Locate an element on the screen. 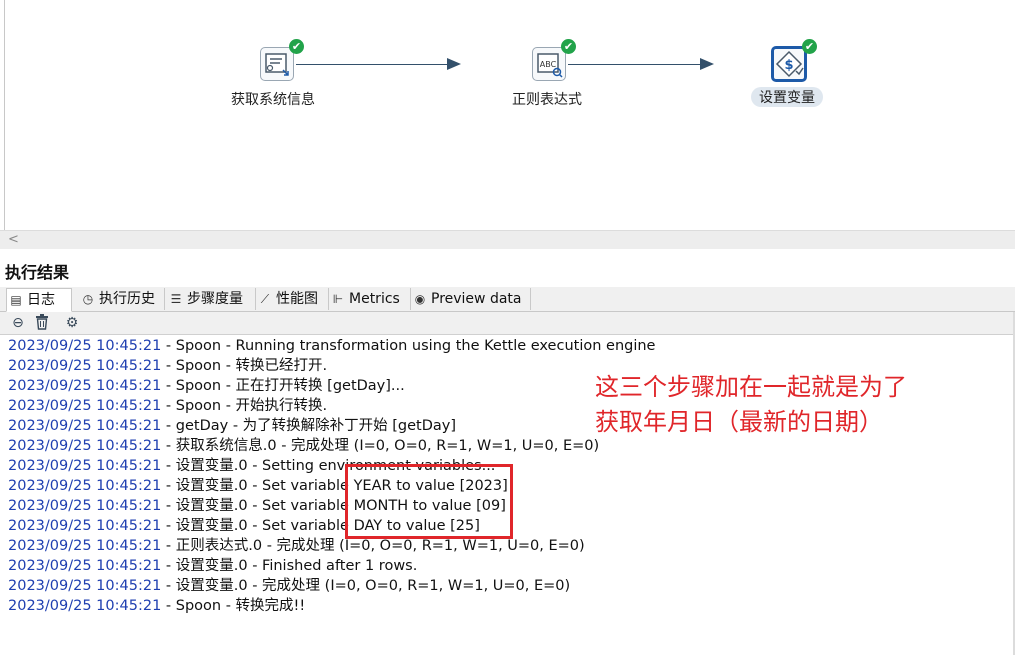  log-toolbar: ⊖ ⚙ is located at coordinates (507, 323).